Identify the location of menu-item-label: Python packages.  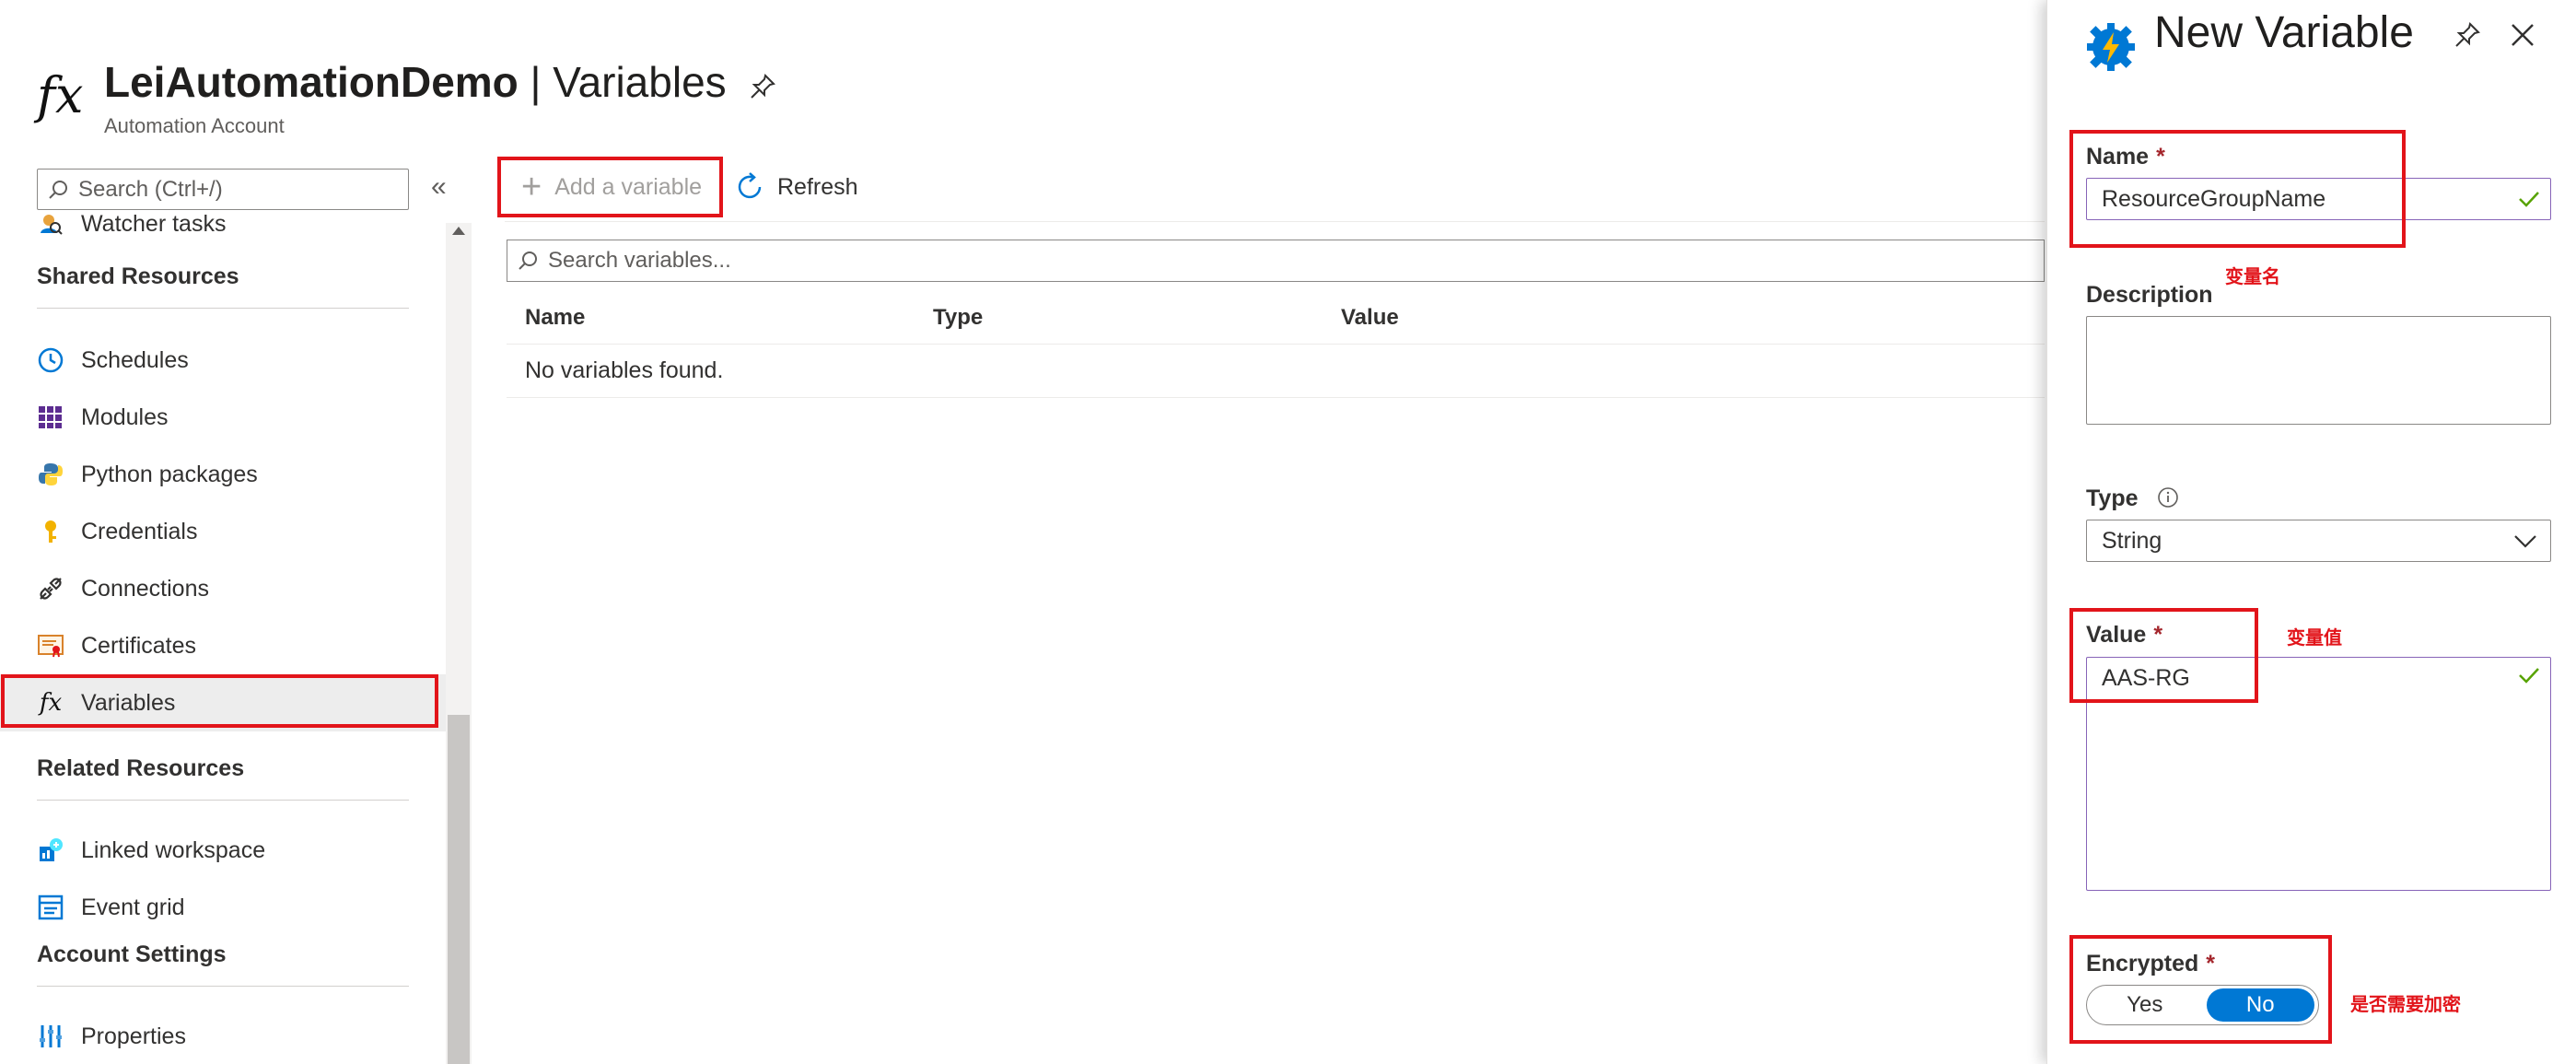
(169, 474).